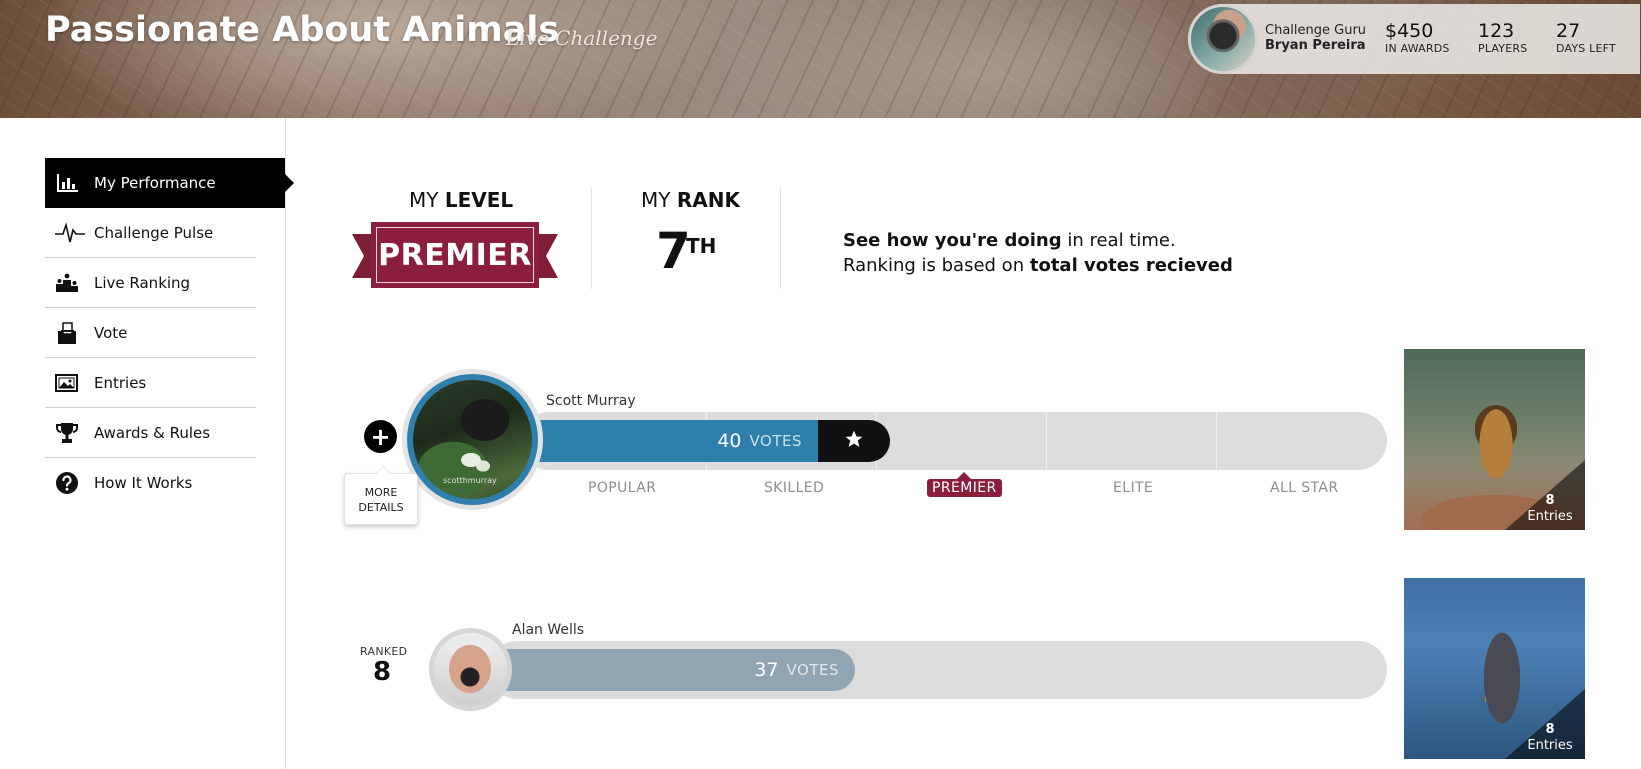  I want to click on help-circle-icon, so click(69, 483).